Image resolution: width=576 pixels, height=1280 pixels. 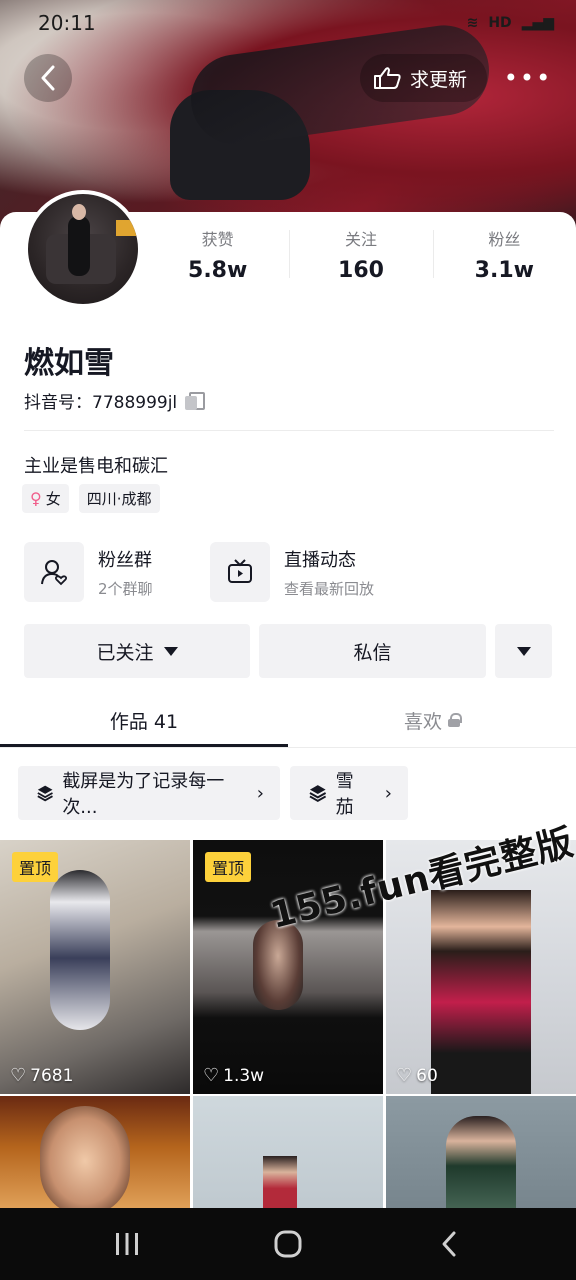 I want to click on douyin-id: 抖音号：7788999jl, so click(x=101, y=403).